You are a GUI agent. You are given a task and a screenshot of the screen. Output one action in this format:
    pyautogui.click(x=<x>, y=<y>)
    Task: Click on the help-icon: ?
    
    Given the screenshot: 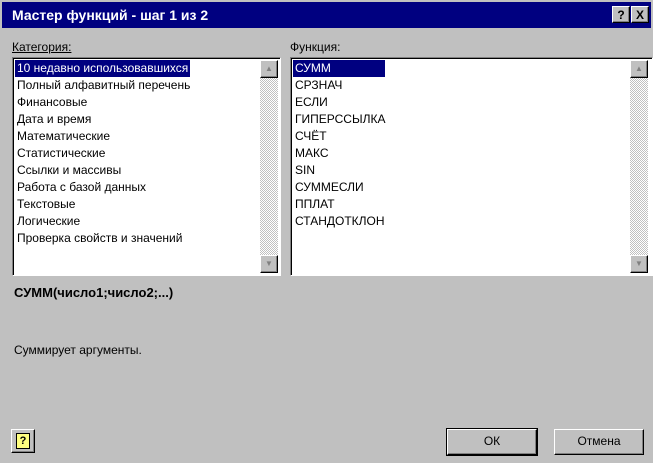 What is the action you would take?
    pyautogui.click(x=23, y=441)
    